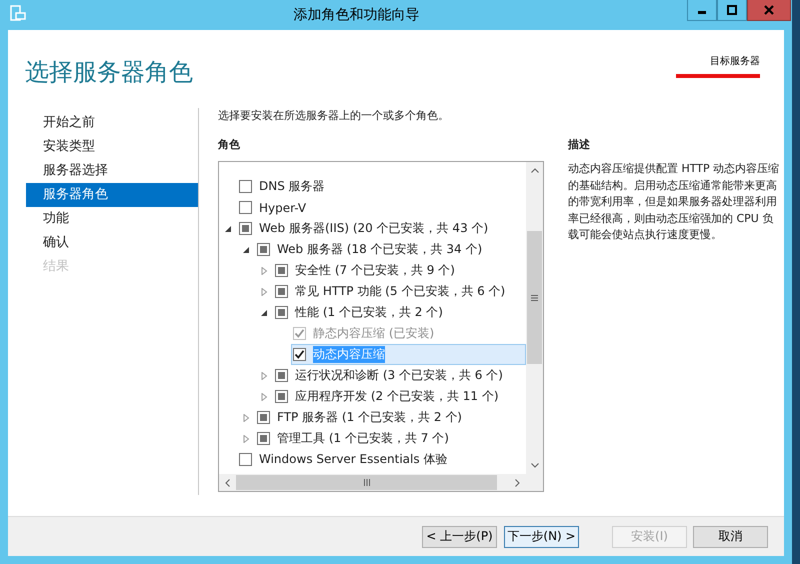  What do you see at coordinates (702, 10) in the screenshot?
I see `minimize-button` at bounding box center [702, 10].